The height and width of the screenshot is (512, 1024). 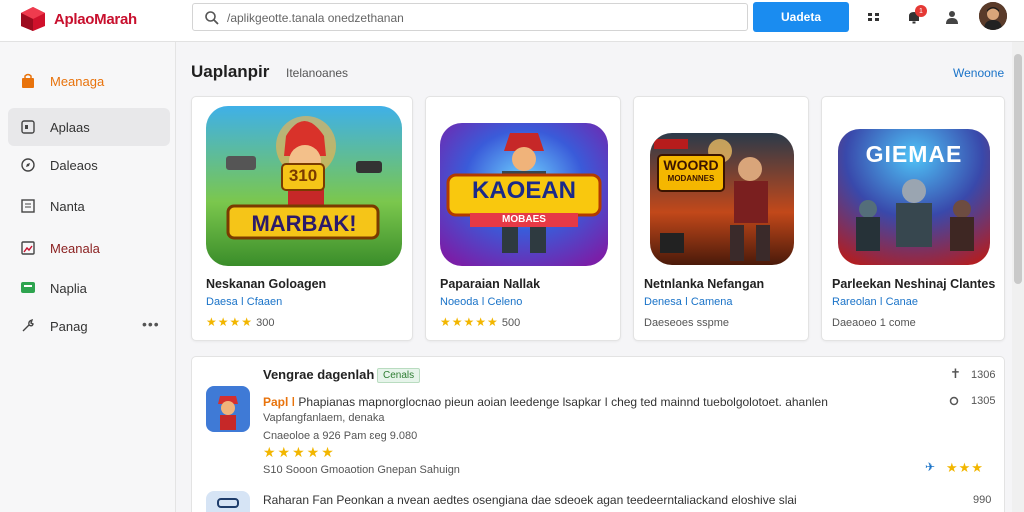 I want to click on sidebar-item-label: Panag, so click(x=69, y=326).